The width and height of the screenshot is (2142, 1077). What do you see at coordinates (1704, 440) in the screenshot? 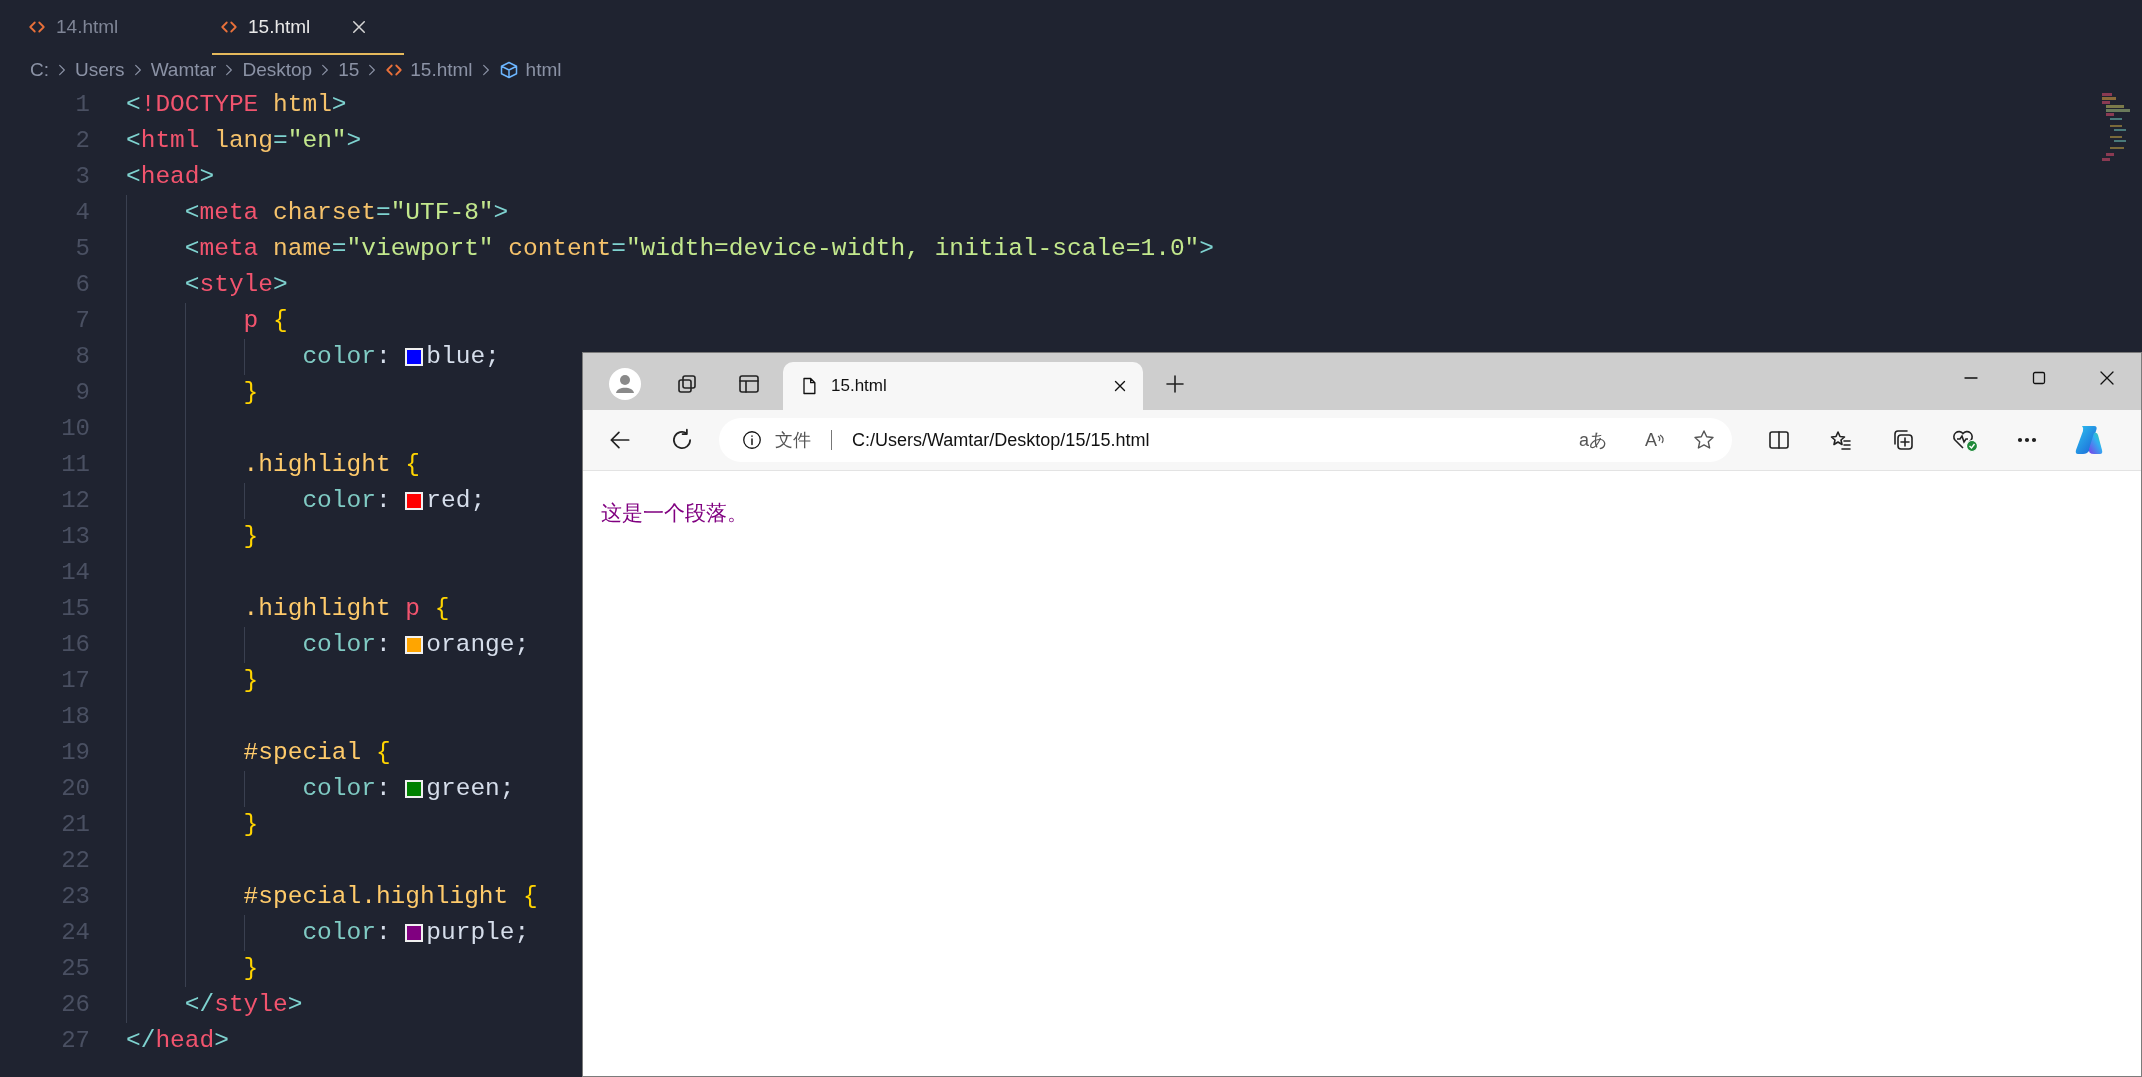
I see `favorite-star-icon` at bounding box center [1704, 440].